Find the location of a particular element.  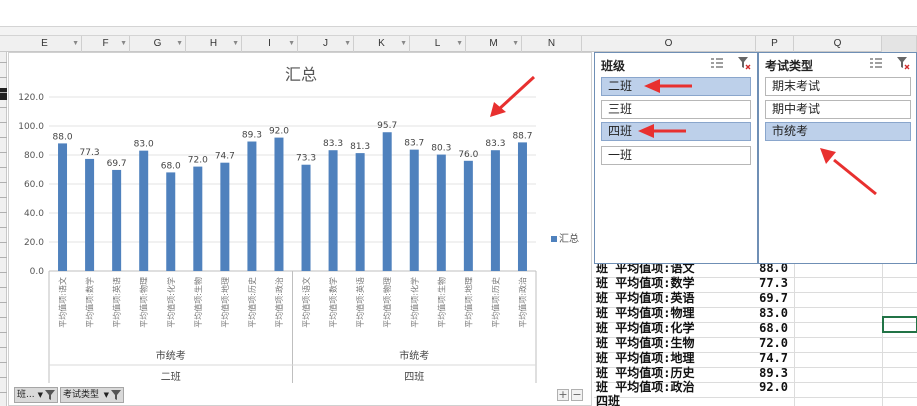

table-row: 班 平均值项:数学 77.3 is located at coordinates (694, 283).